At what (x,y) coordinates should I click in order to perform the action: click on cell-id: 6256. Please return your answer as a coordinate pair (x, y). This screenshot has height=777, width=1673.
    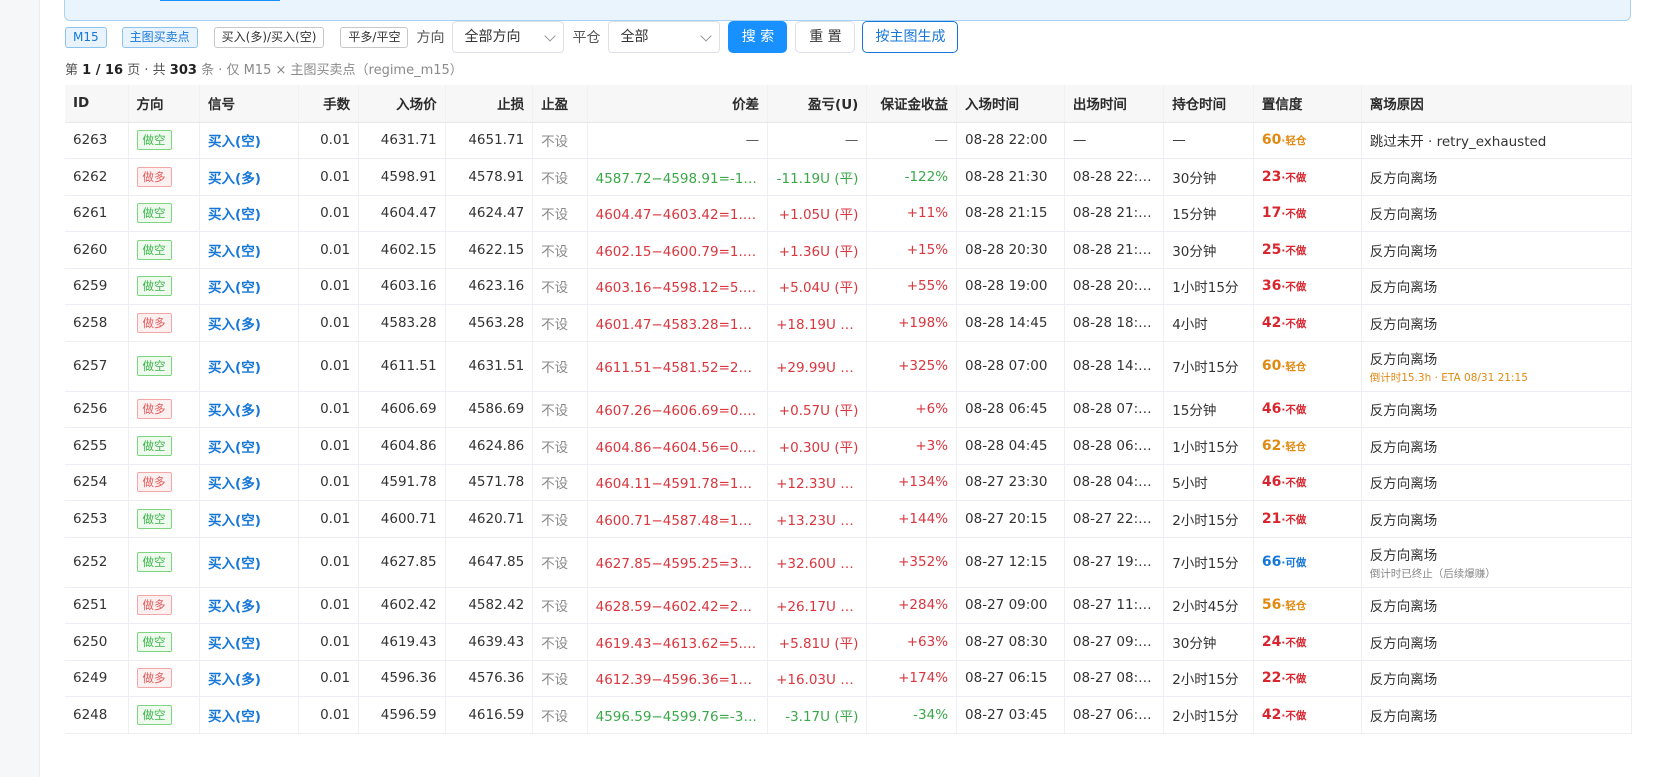
    Looking at the image, I should click on (97, 409).